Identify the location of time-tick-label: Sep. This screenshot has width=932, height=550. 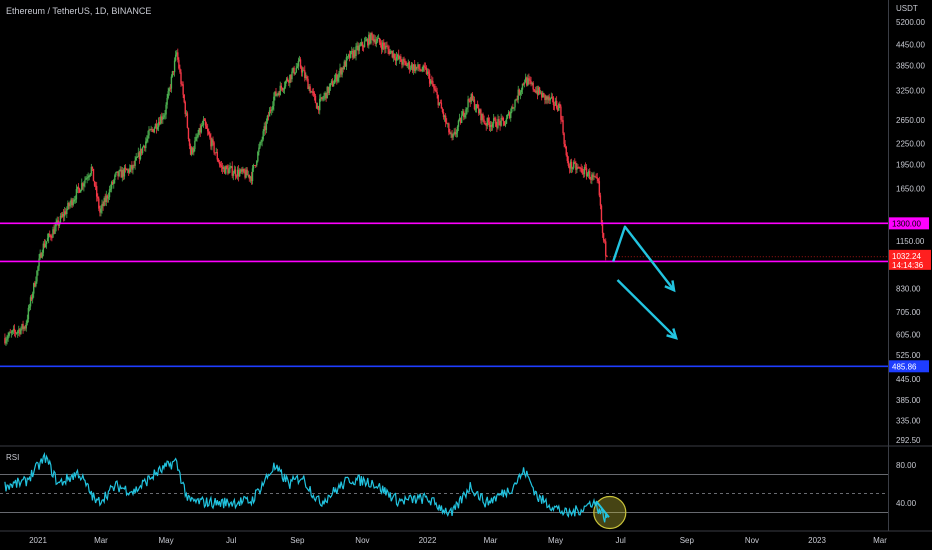
(297, 540).